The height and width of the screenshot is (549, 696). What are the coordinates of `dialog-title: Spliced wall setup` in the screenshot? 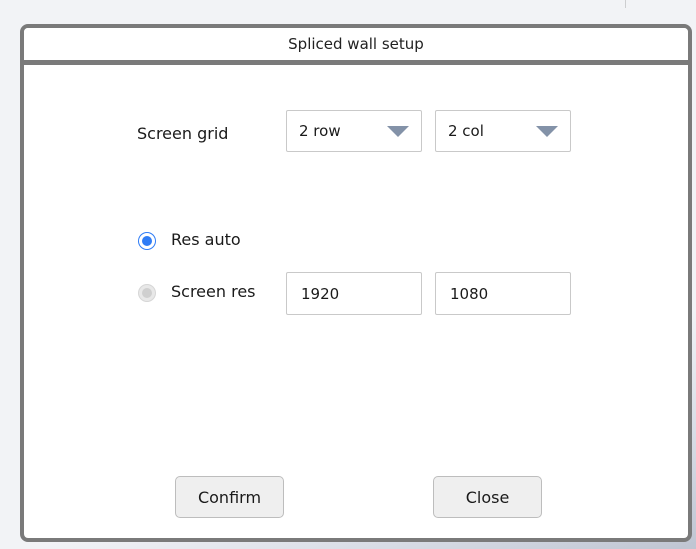 It's located at (356, 44).